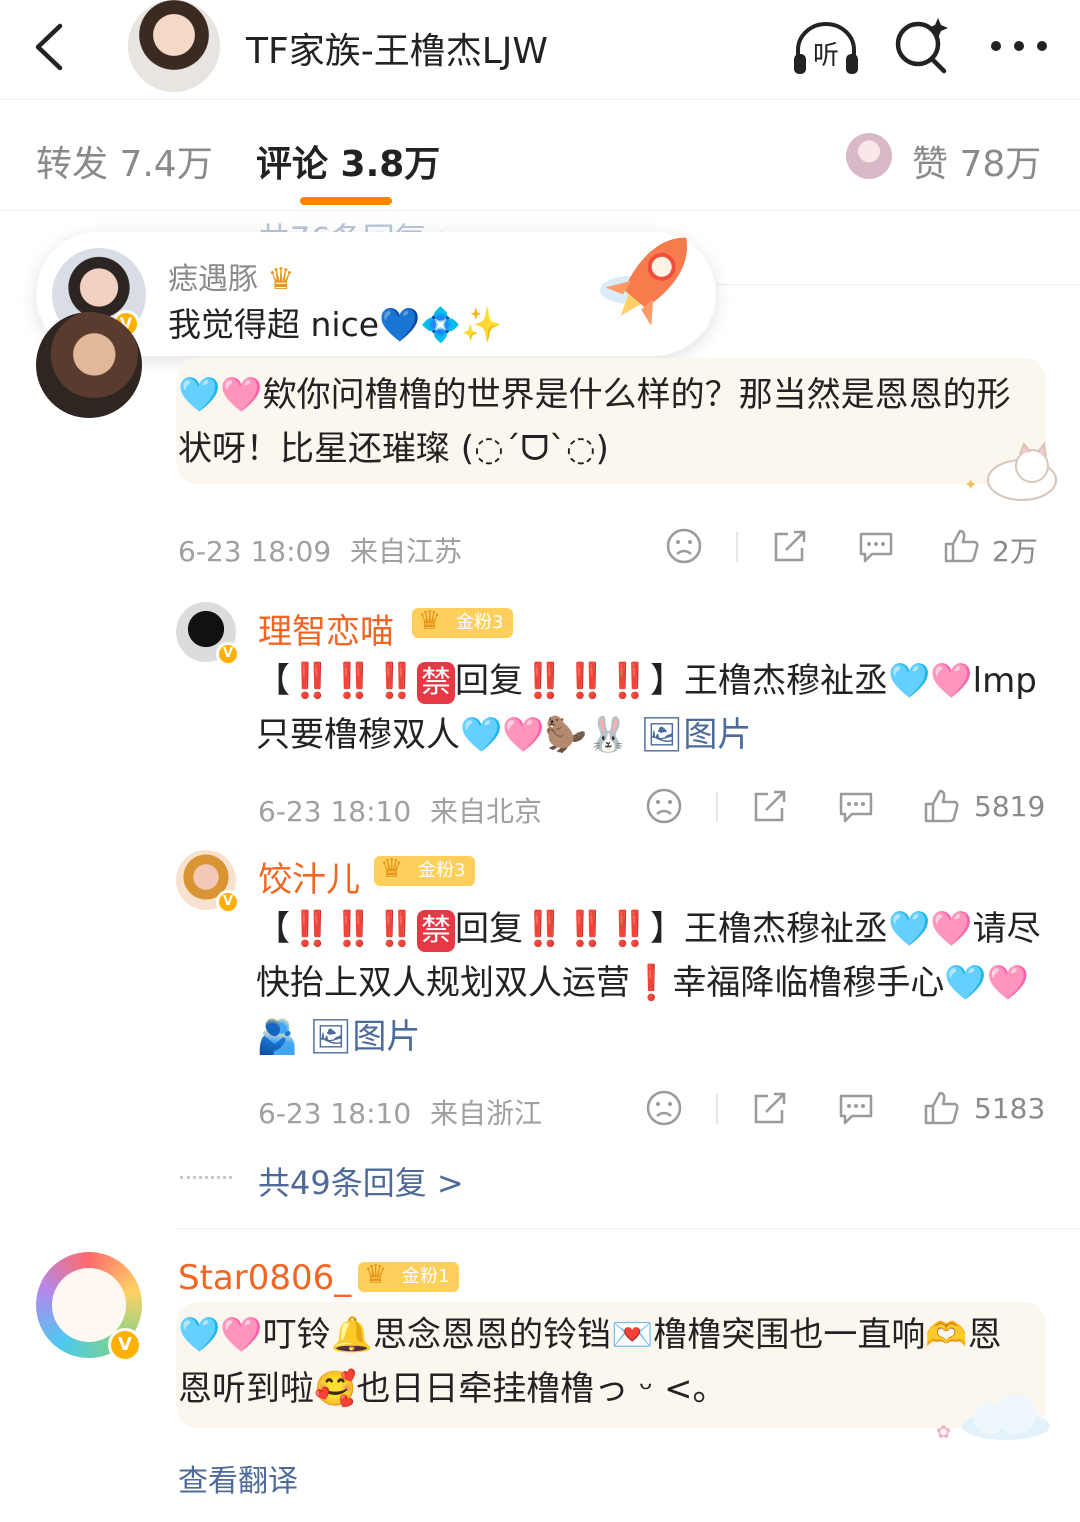 Image resolution: width=1080 pixels, height=1522 pixels. Describe the element at coordinates (426, 1276) in the screenshot. I see `badge-label: 金粉1` at that location.